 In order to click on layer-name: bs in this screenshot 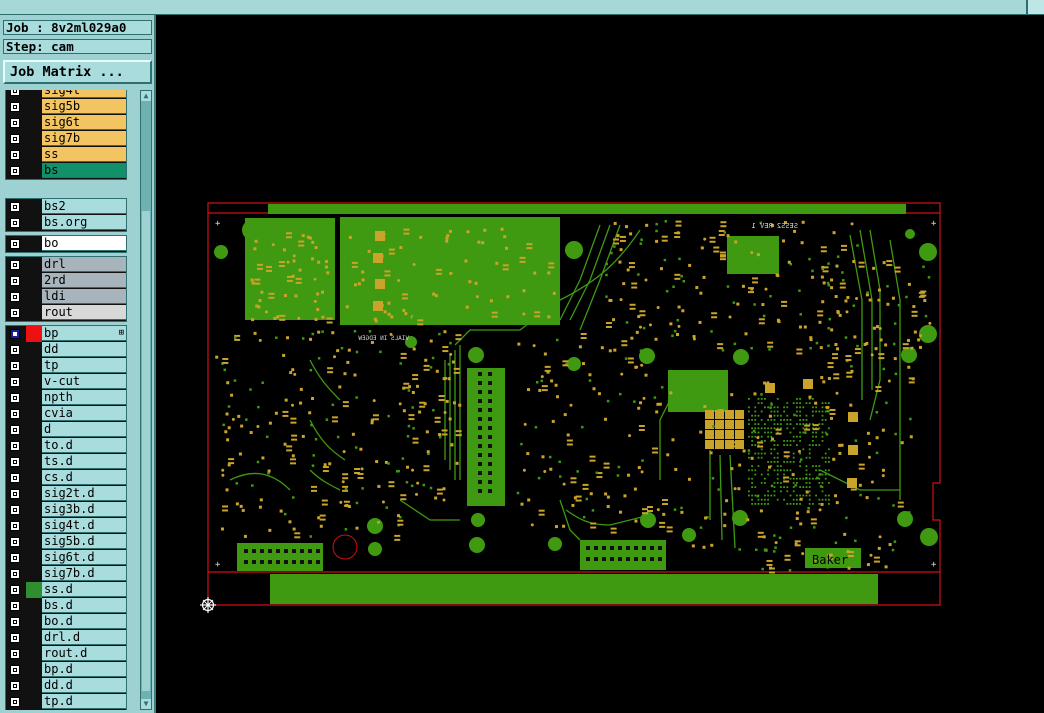, I will do `click(84, 170)`.